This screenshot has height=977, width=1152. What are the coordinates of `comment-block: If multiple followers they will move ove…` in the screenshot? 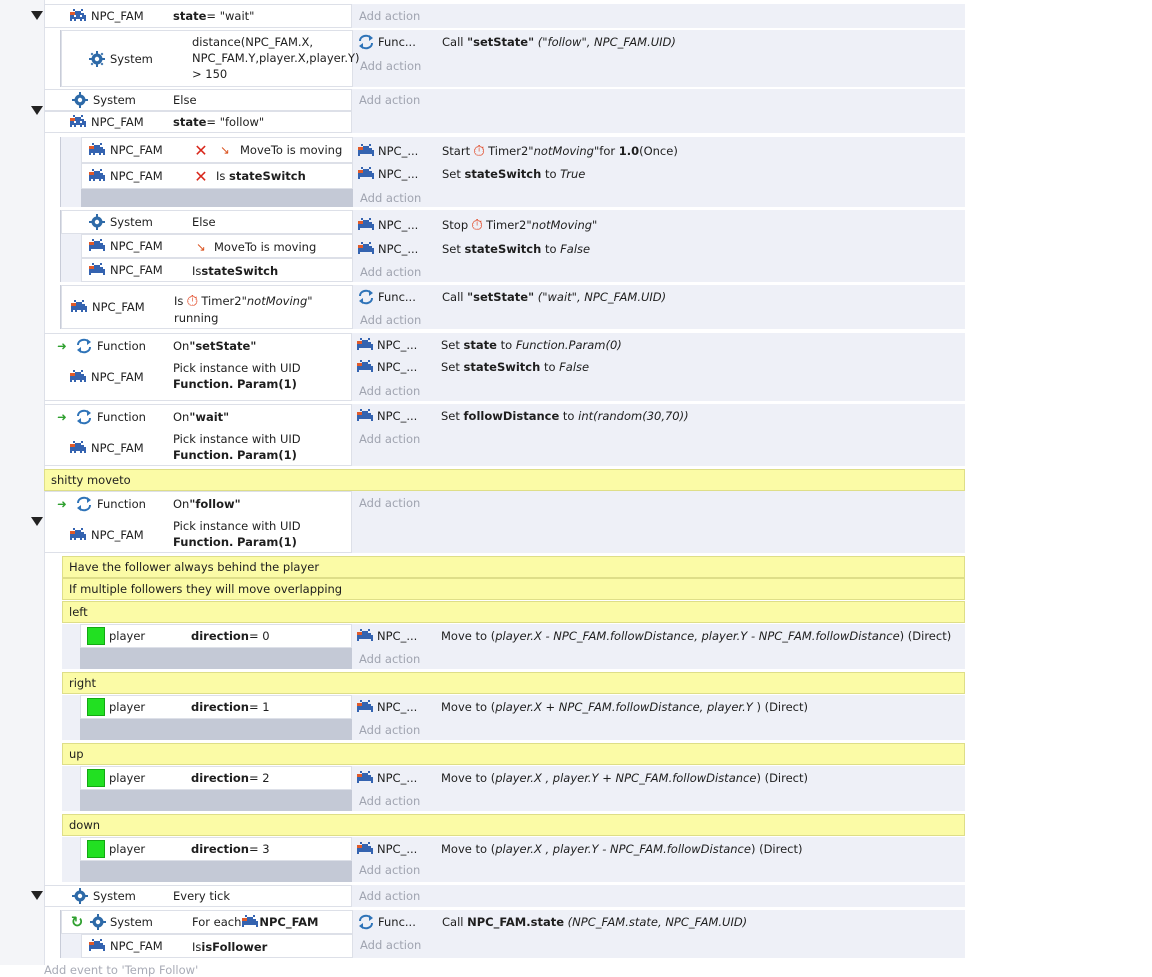 It's located at (513, 589).